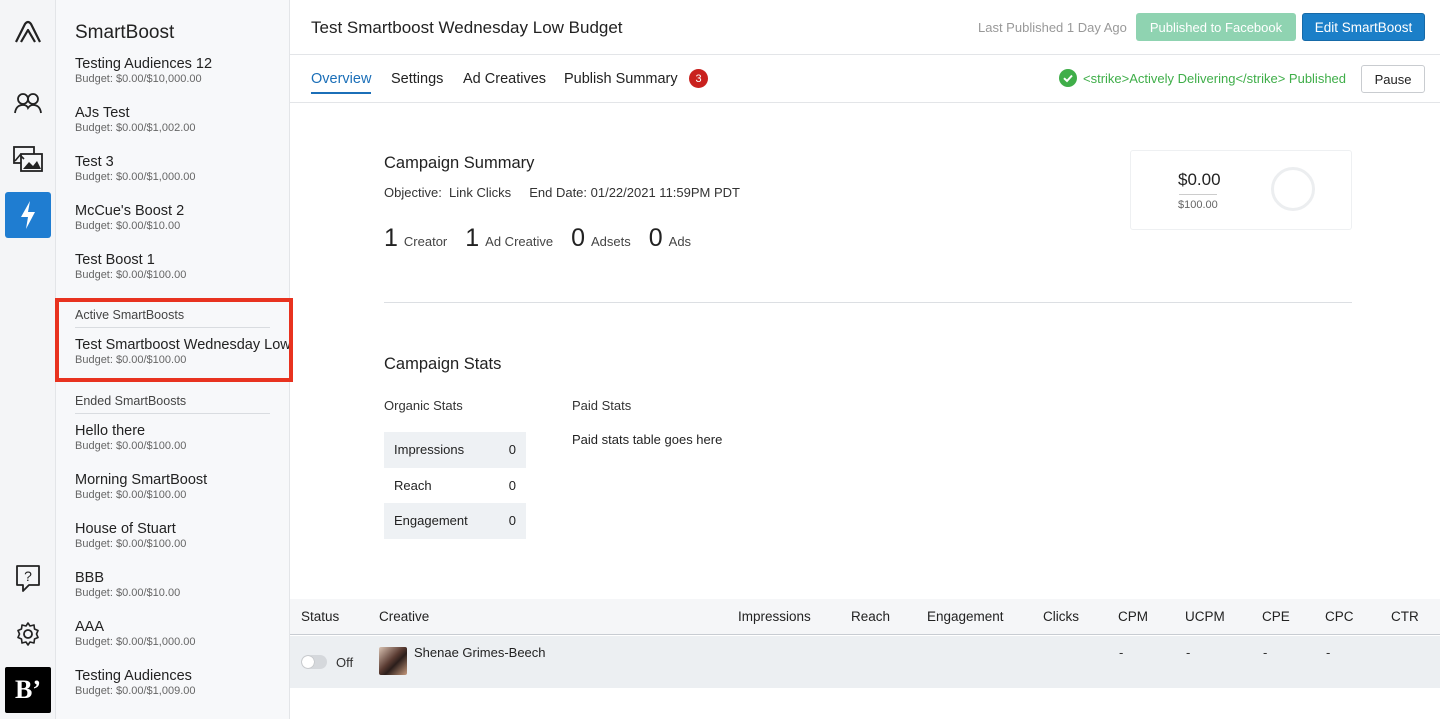  I want to click on budget-spent: $0.00, so click(1199, 179).